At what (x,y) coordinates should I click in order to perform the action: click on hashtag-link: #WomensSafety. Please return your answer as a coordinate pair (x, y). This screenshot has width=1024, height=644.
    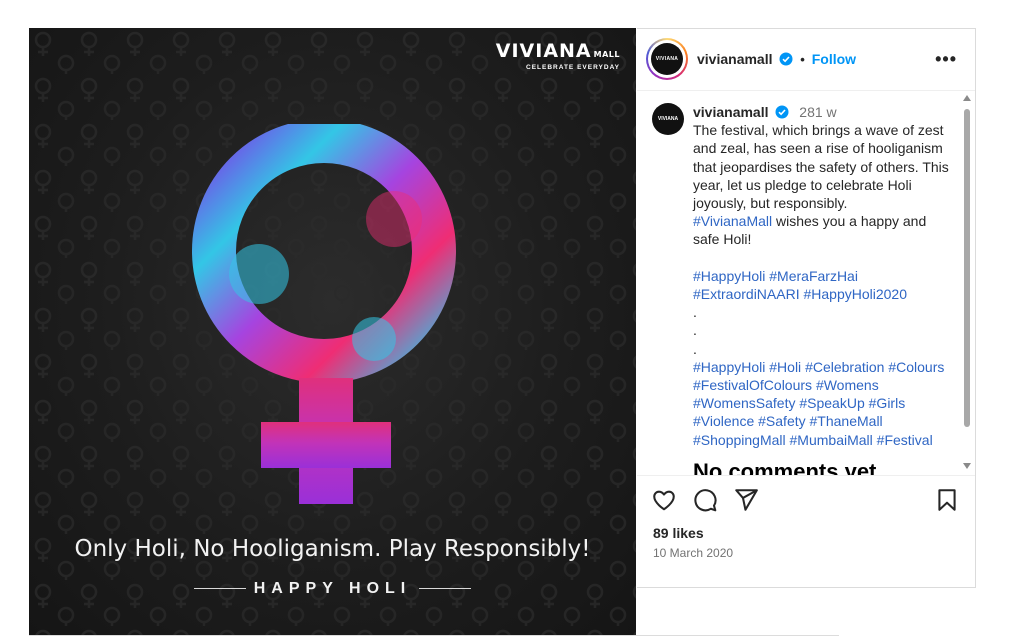
    Looking at the image, I should click on (744, 403).